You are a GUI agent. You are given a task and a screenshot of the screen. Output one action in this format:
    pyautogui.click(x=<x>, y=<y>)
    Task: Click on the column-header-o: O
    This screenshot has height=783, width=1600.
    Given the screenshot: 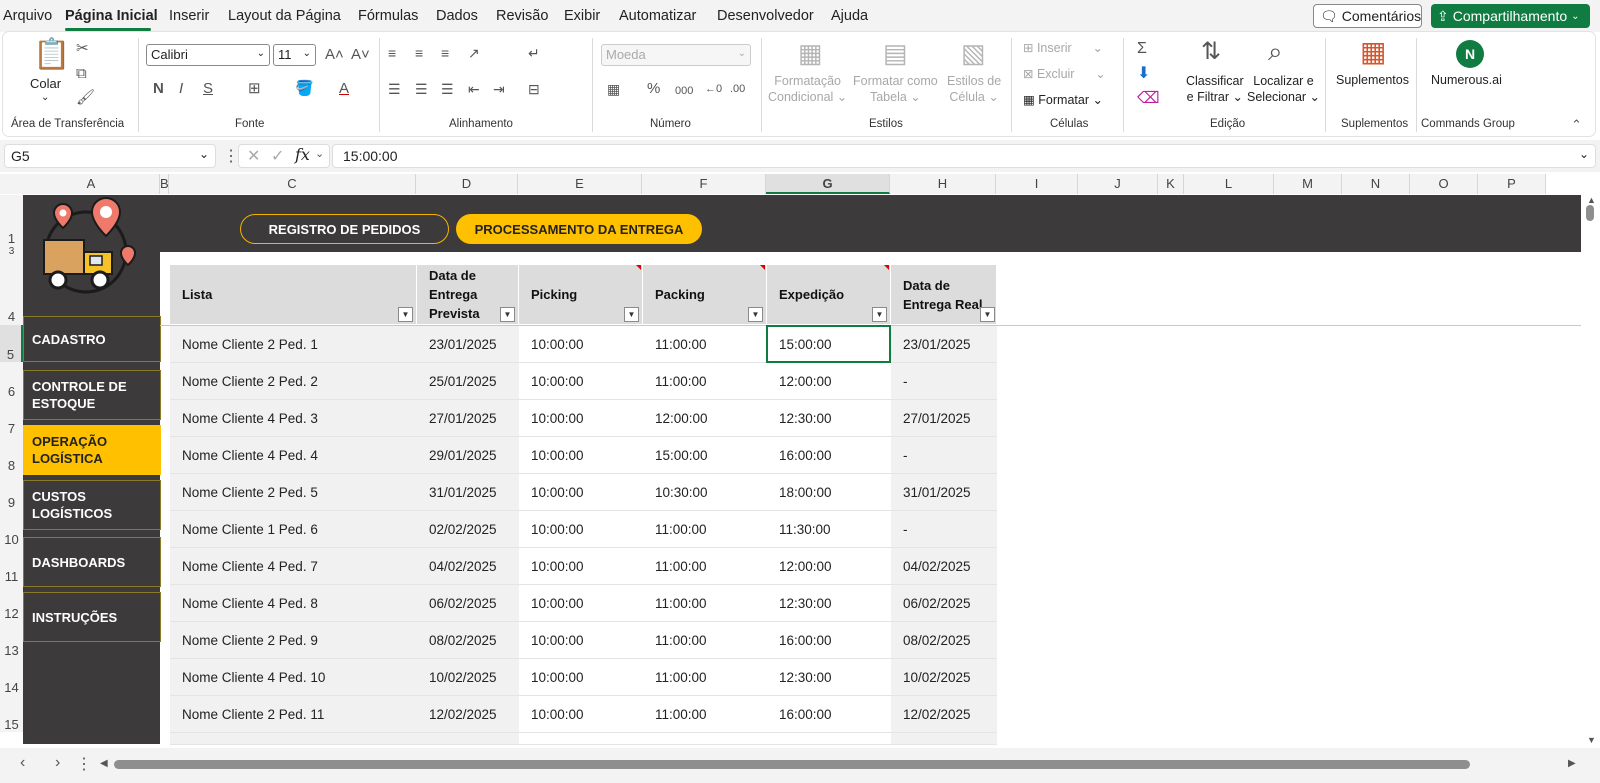 What is the action you would take?
    pyautogui.click(x=1444, y=184)
    